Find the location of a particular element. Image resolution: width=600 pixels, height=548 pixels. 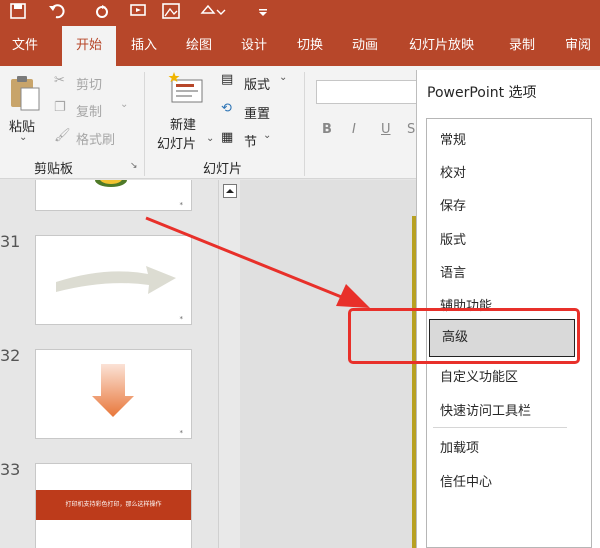

annotation-arrow-icon is located at coordinates (257, 262).